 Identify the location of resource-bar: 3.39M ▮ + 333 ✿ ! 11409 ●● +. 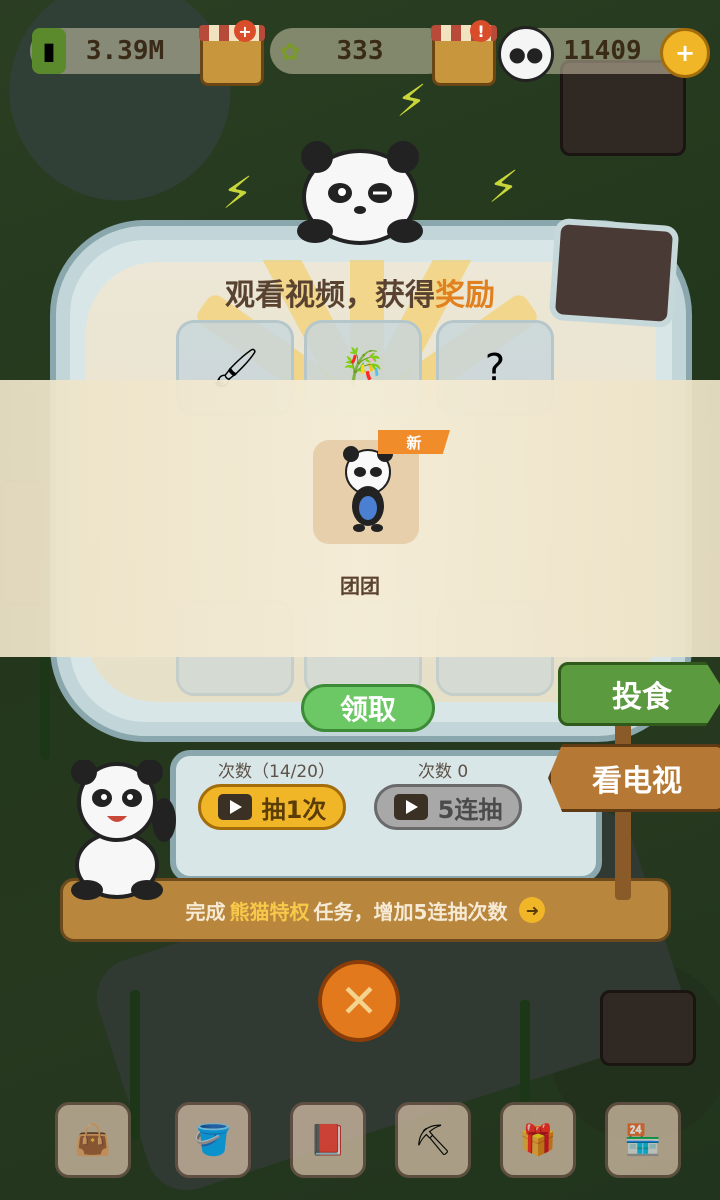
(360, 52).